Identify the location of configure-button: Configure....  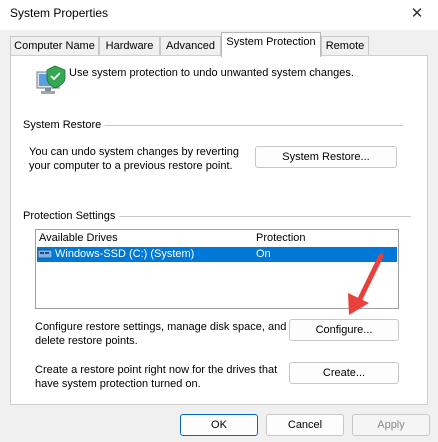
(344, 330).